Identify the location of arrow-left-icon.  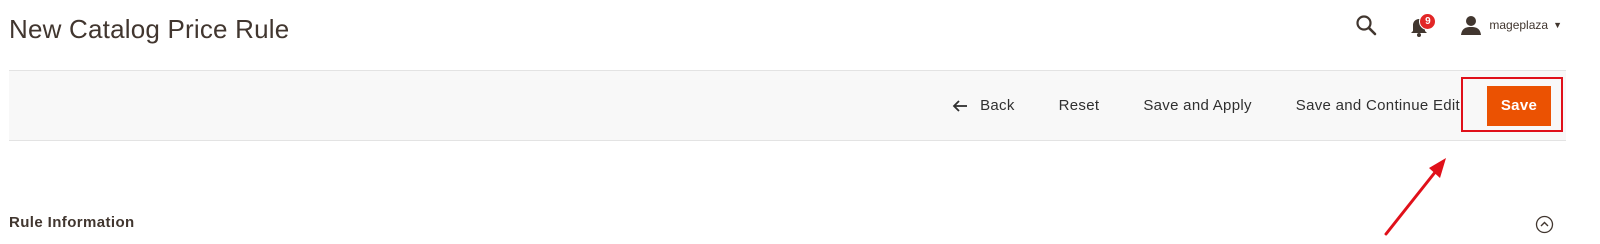
(960, 105).